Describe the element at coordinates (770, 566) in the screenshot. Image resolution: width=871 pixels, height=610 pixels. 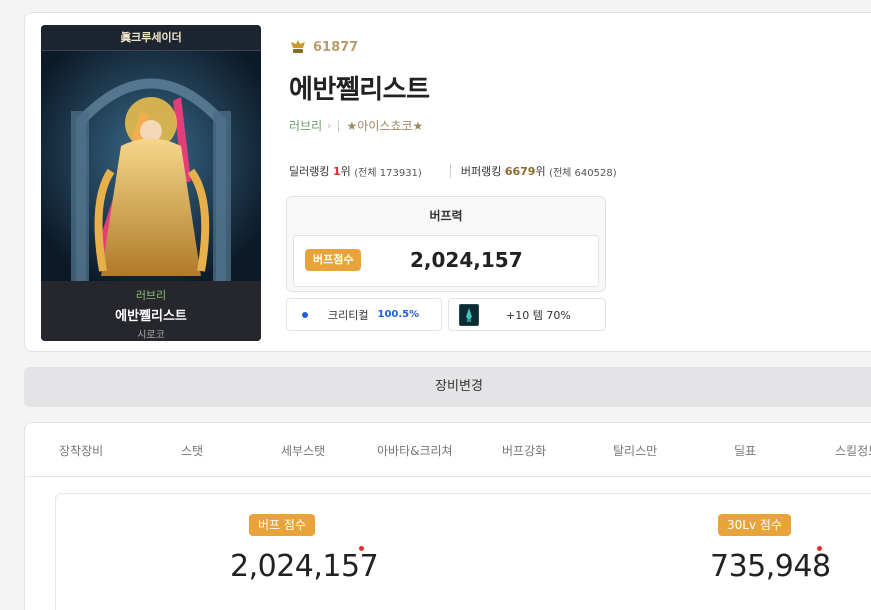
I see `lv30-score-value: 735,948` at that location.